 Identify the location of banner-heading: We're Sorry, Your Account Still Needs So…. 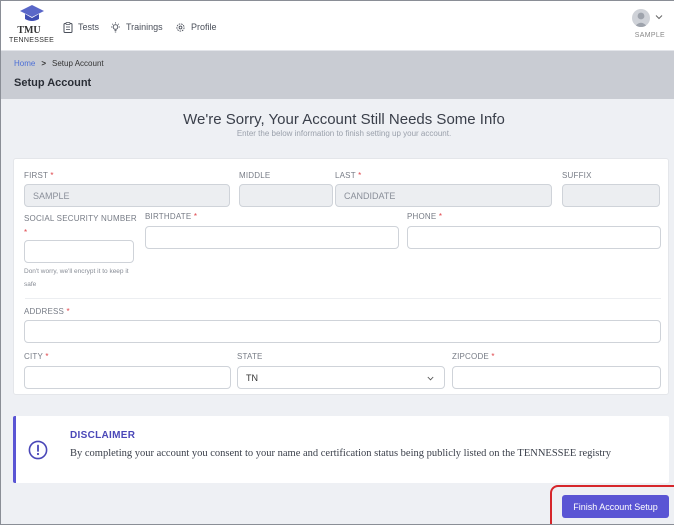
(344, 119).